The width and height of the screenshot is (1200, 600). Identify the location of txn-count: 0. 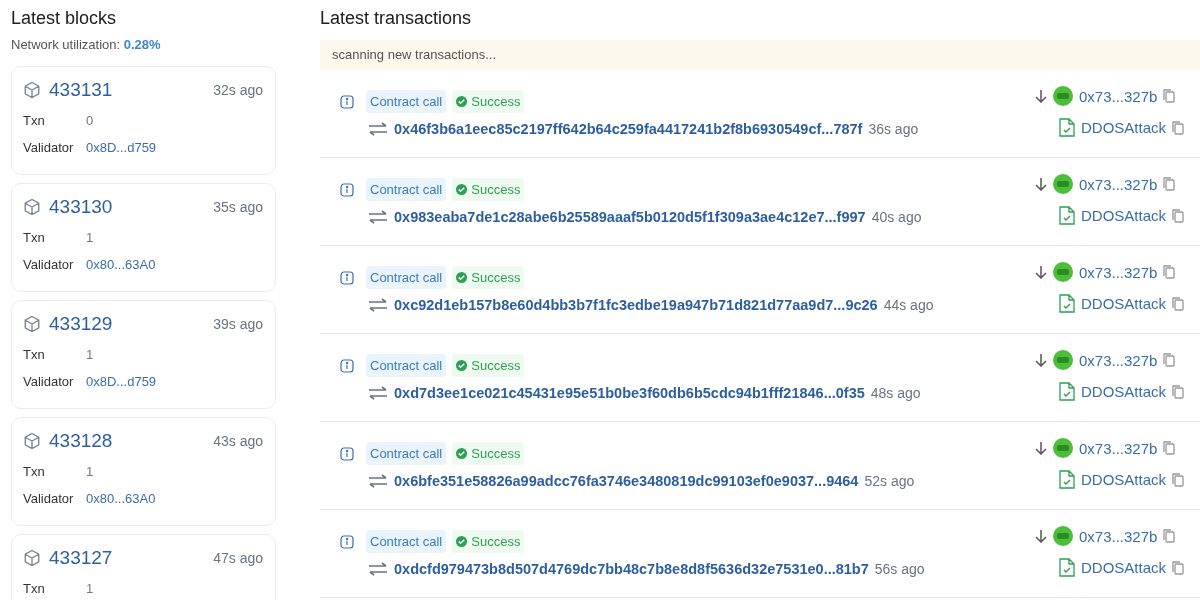
(90, 120).